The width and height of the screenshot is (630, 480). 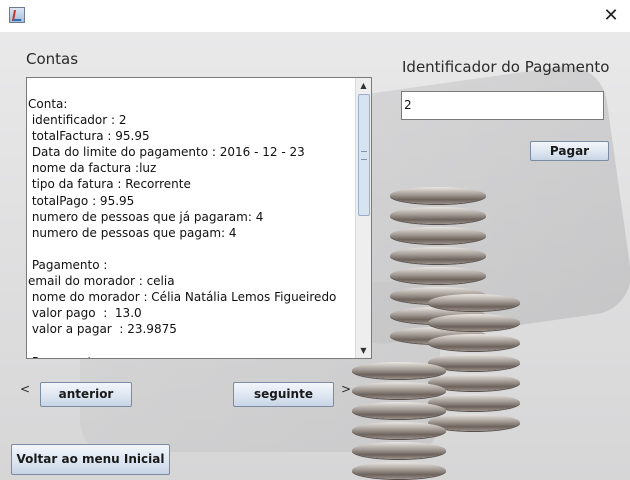 What do you see at coordinates (85, 313) in the screenshot?
I see `account-text-line: valor pago : 13.0` at bounding box center [85, 313].